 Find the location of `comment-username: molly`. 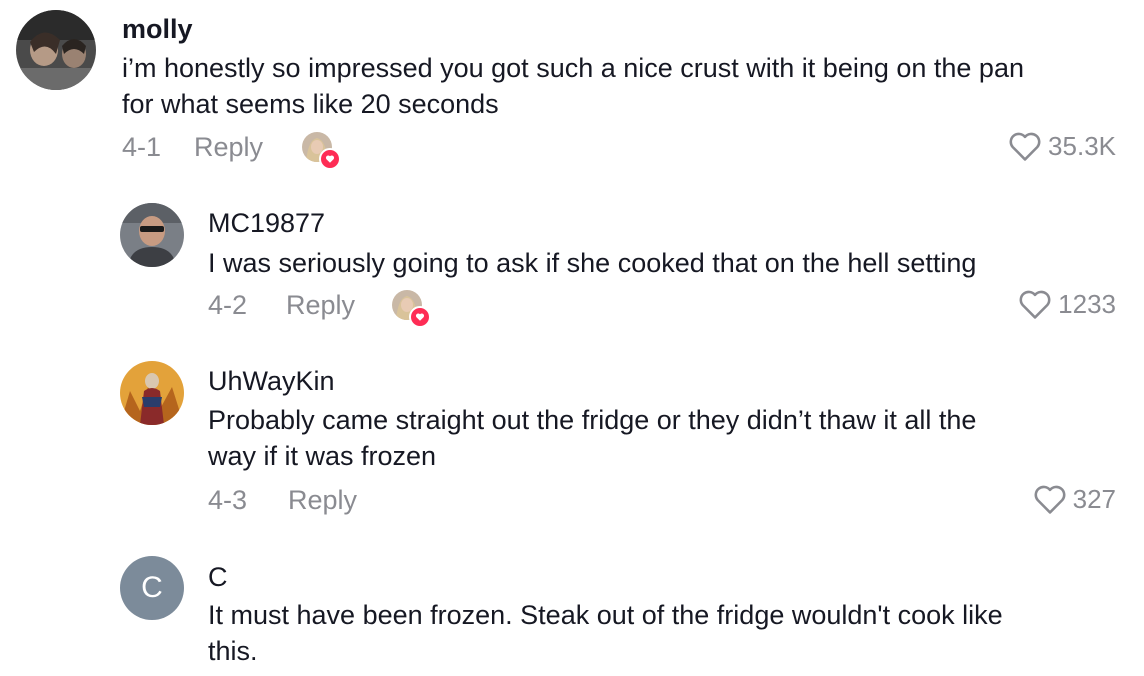

comment-username: molly is located at coordinates (157, 29).